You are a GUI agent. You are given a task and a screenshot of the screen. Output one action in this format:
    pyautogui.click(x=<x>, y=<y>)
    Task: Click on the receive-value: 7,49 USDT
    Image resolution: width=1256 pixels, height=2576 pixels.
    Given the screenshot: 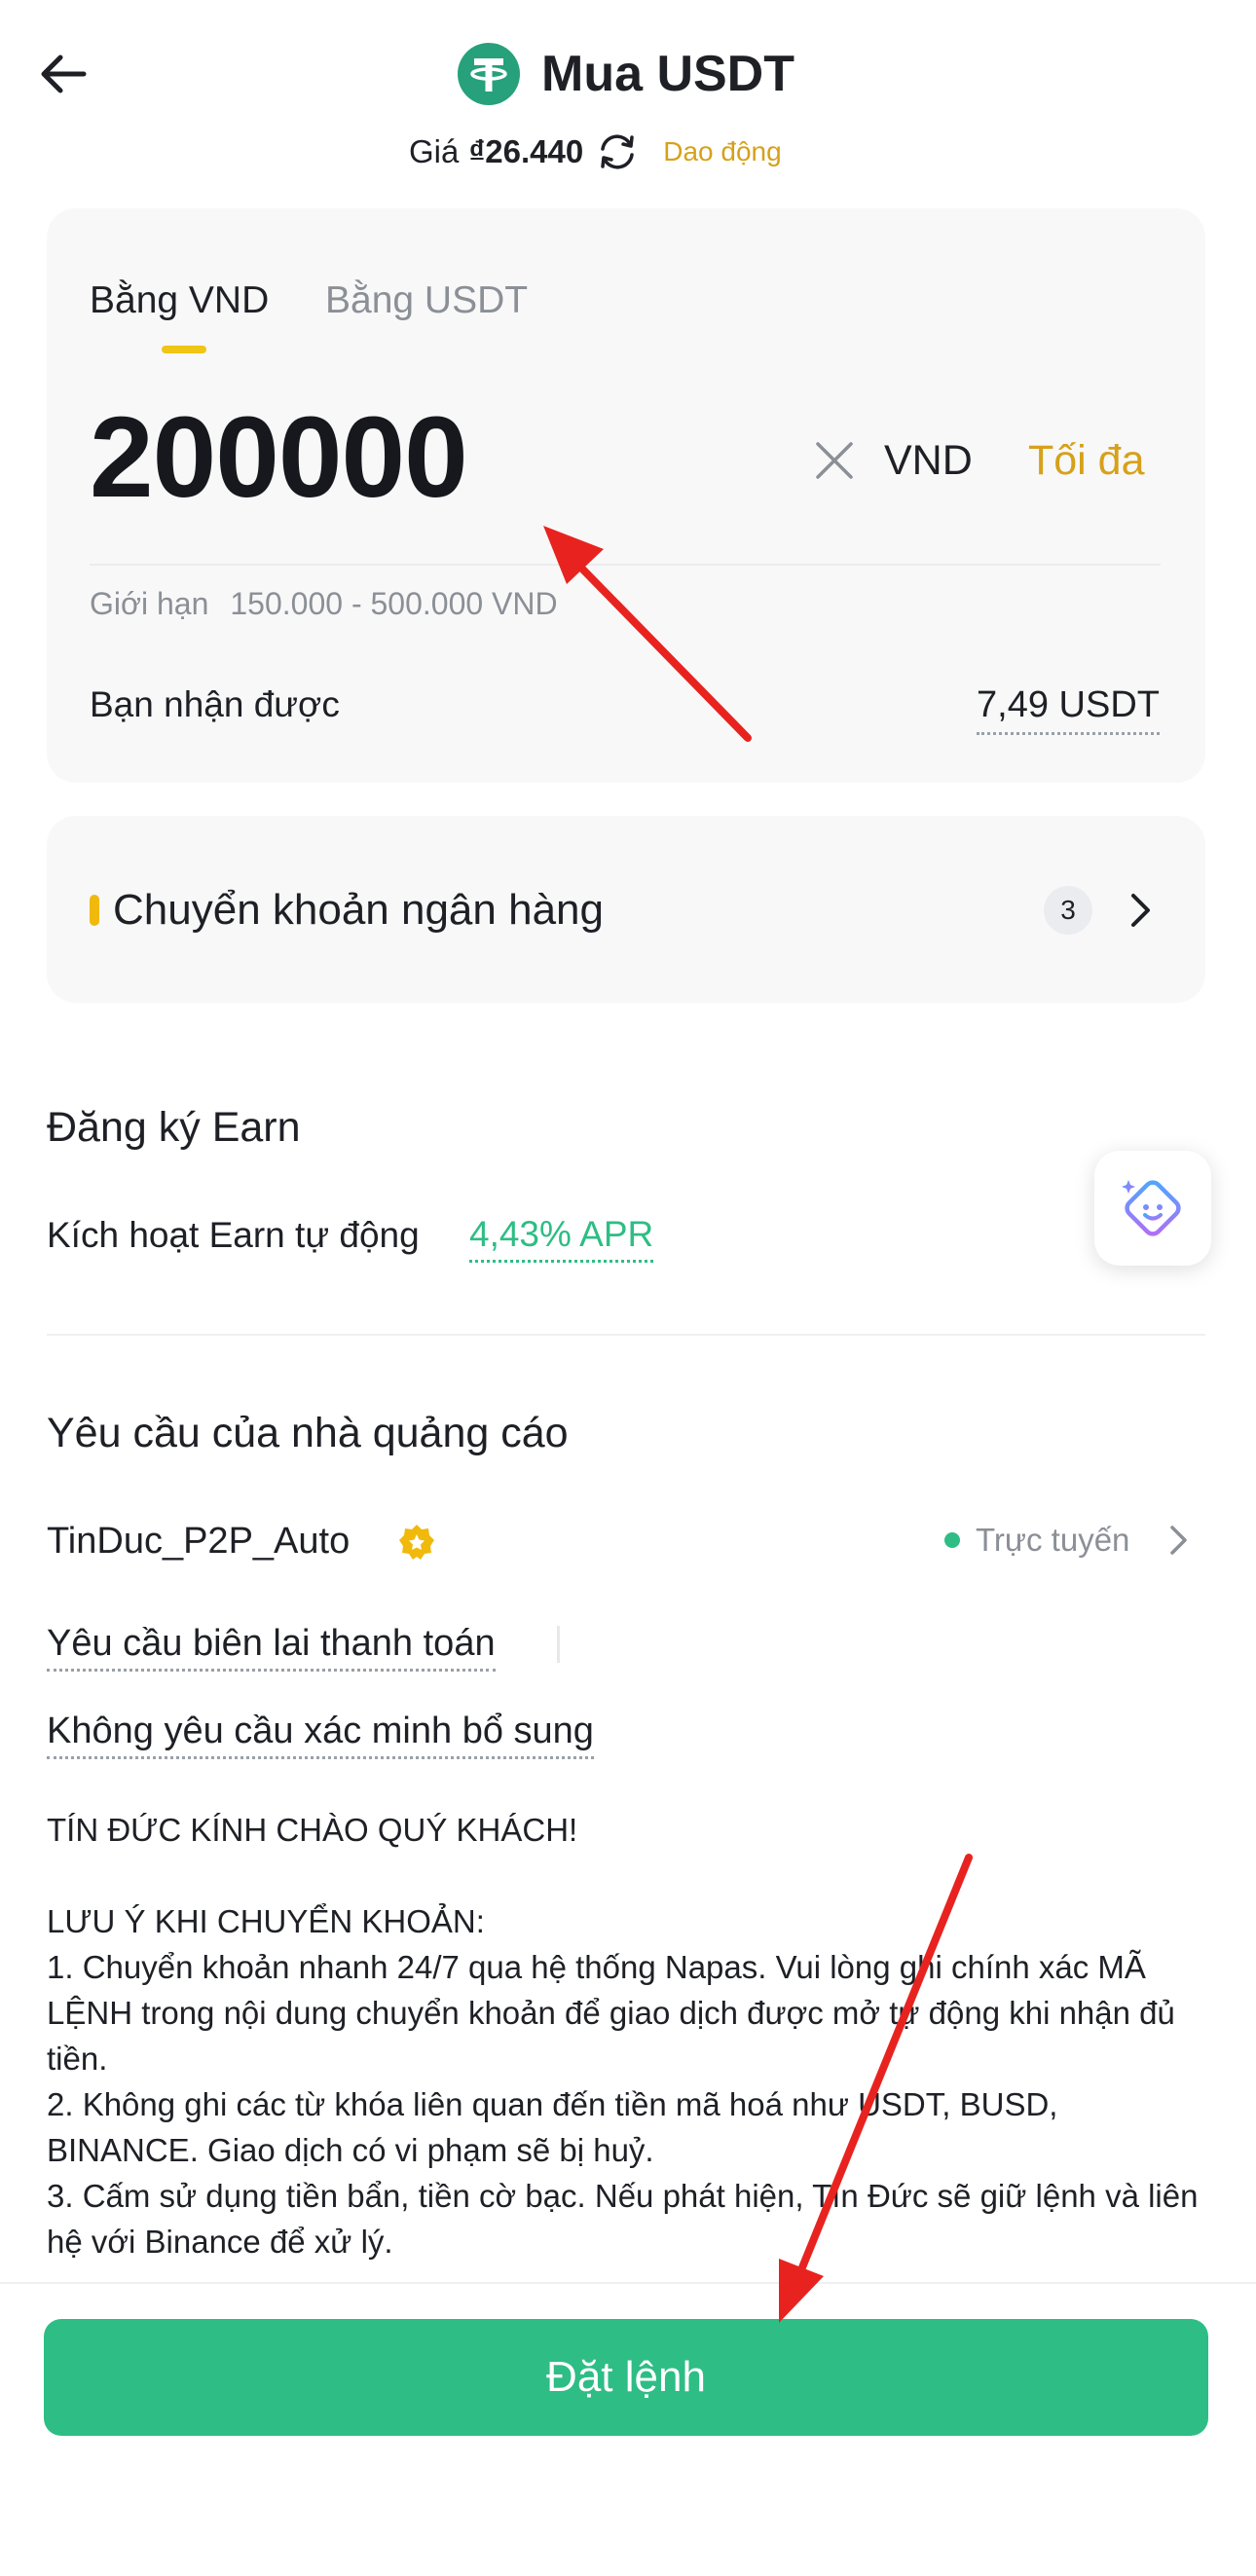 What is the action you would take?
    pyautogui.click(x=1068, y=707)
    